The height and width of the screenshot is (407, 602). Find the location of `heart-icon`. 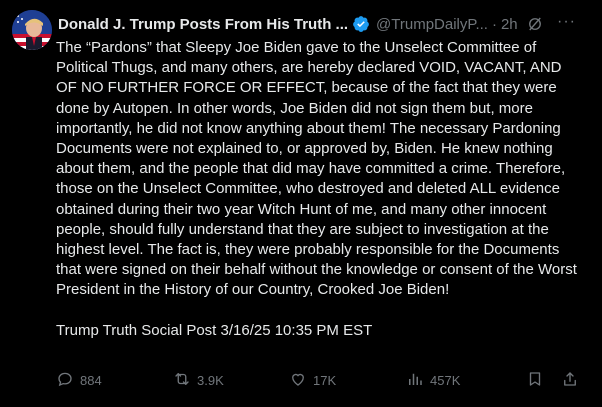

heart-icon is located at coordinates (301, 380).